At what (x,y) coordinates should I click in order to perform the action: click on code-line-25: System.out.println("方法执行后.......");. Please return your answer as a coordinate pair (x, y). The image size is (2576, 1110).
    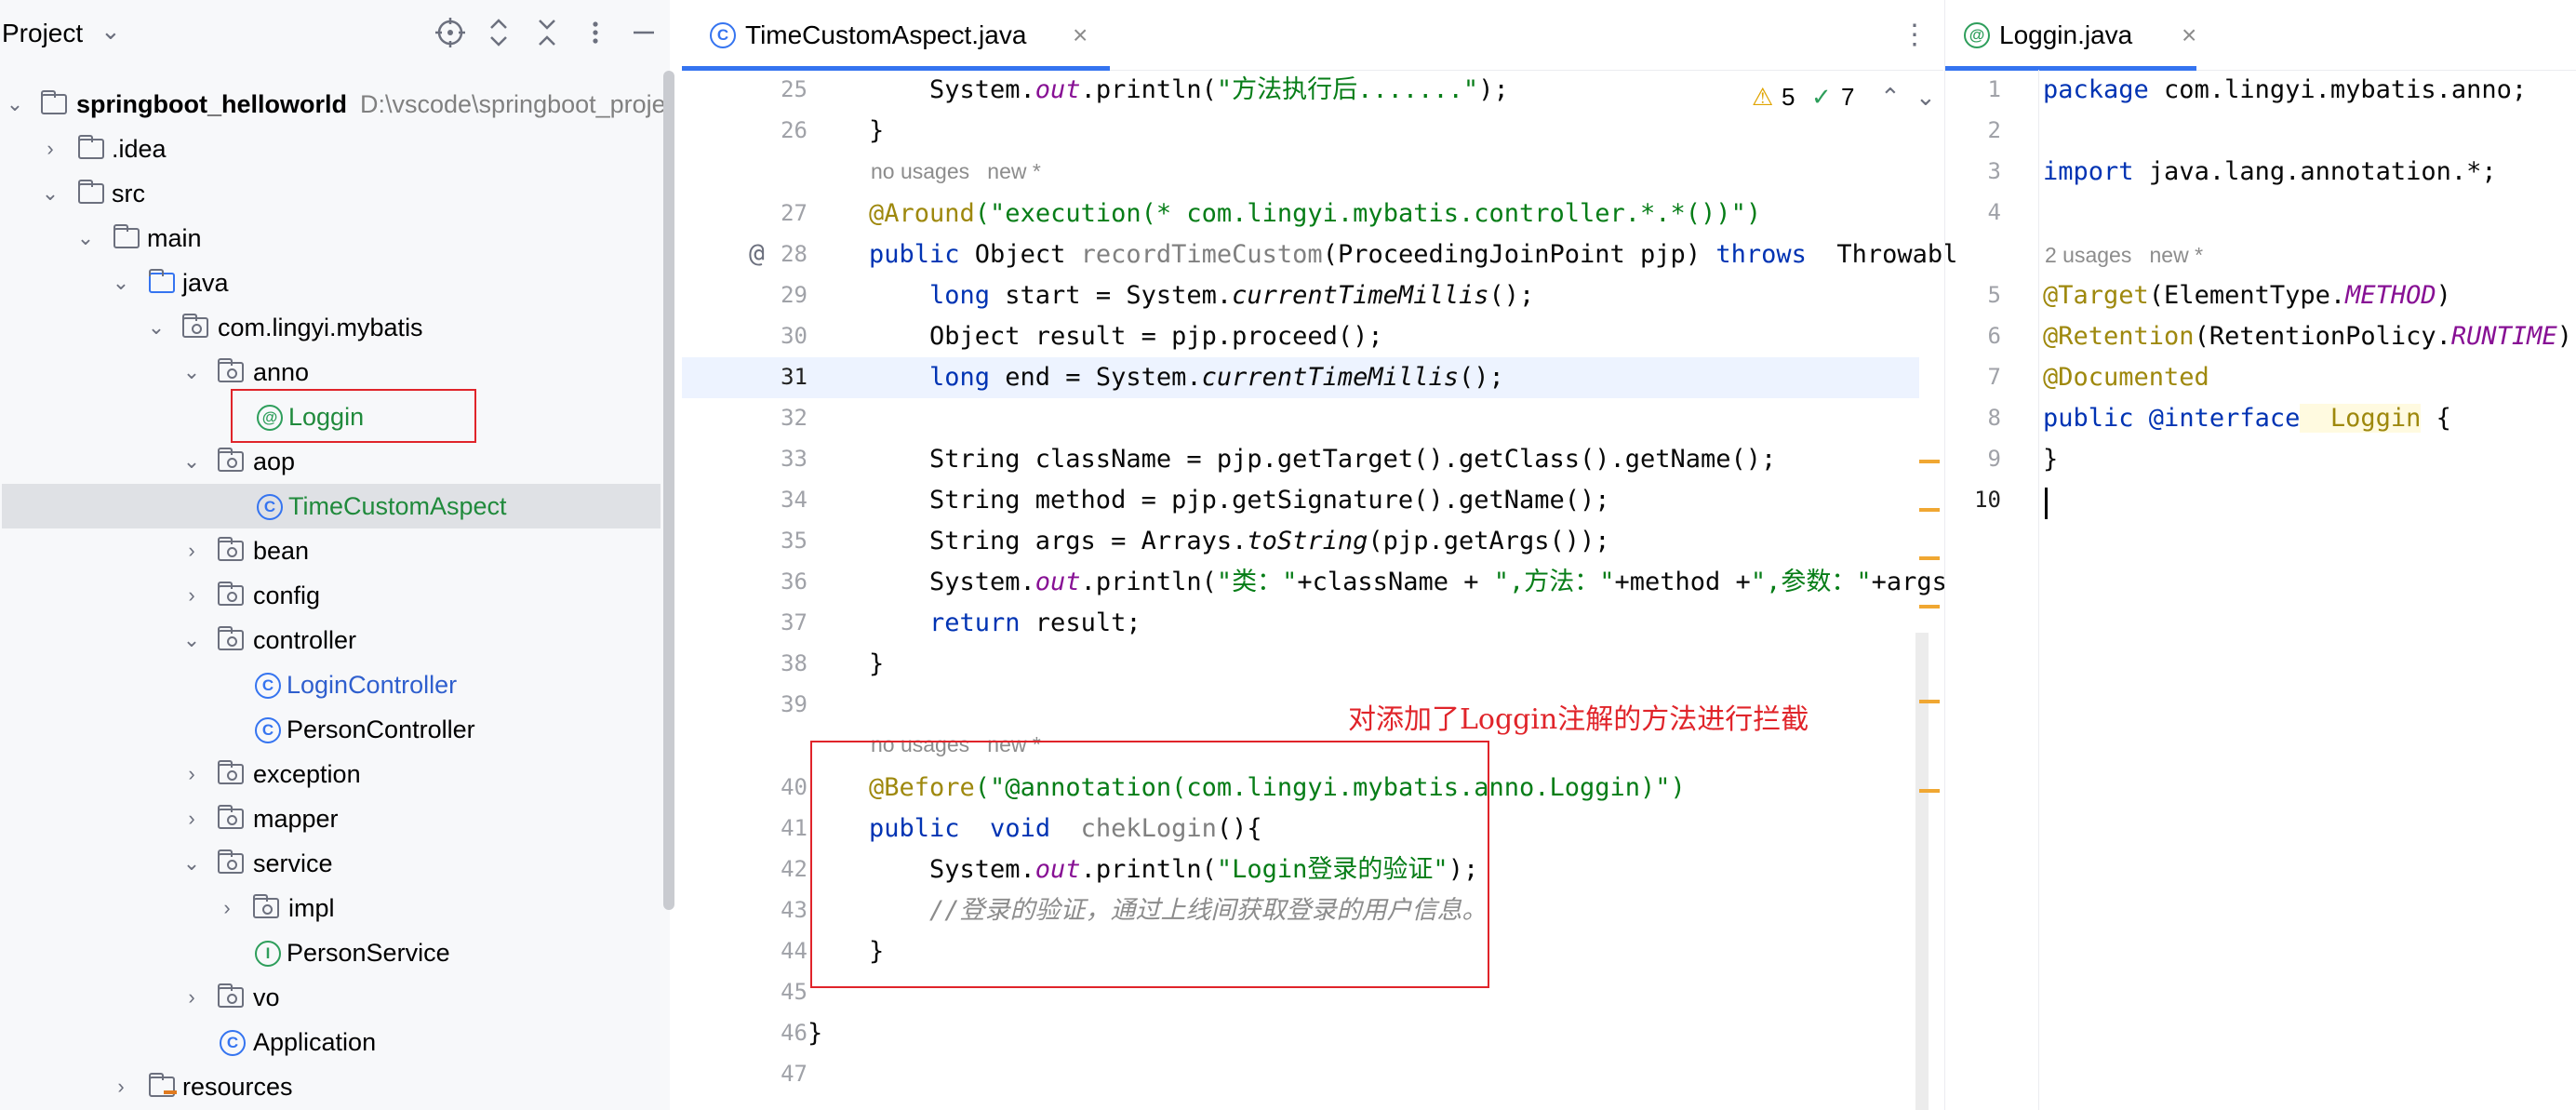
    Looking at the image, I should click on (1219, 89).